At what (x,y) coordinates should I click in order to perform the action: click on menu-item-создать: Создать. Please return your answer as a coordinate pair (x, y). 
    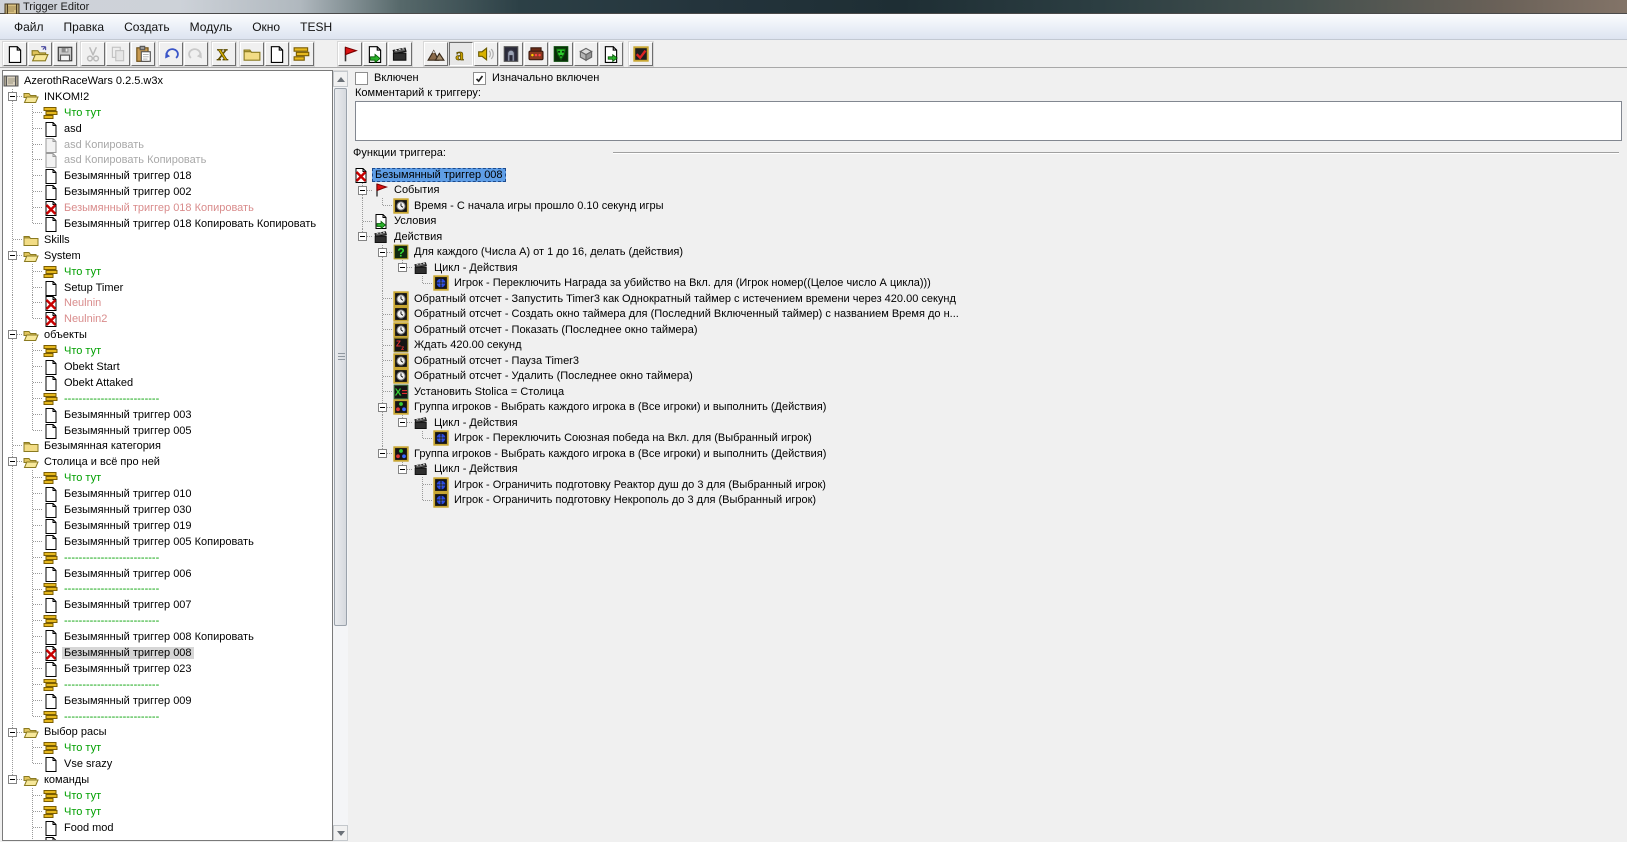
    Looking at the image, I should click on (147, 27).